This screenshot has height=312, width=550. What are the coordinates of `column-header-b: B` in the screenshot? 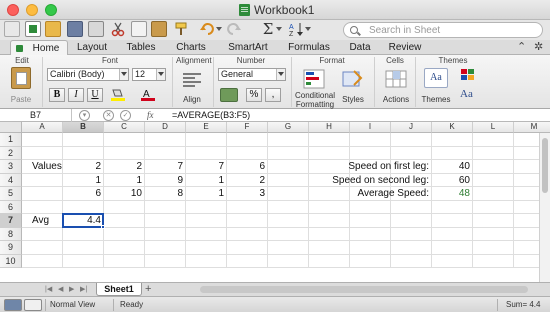 It's located at (83, 127).